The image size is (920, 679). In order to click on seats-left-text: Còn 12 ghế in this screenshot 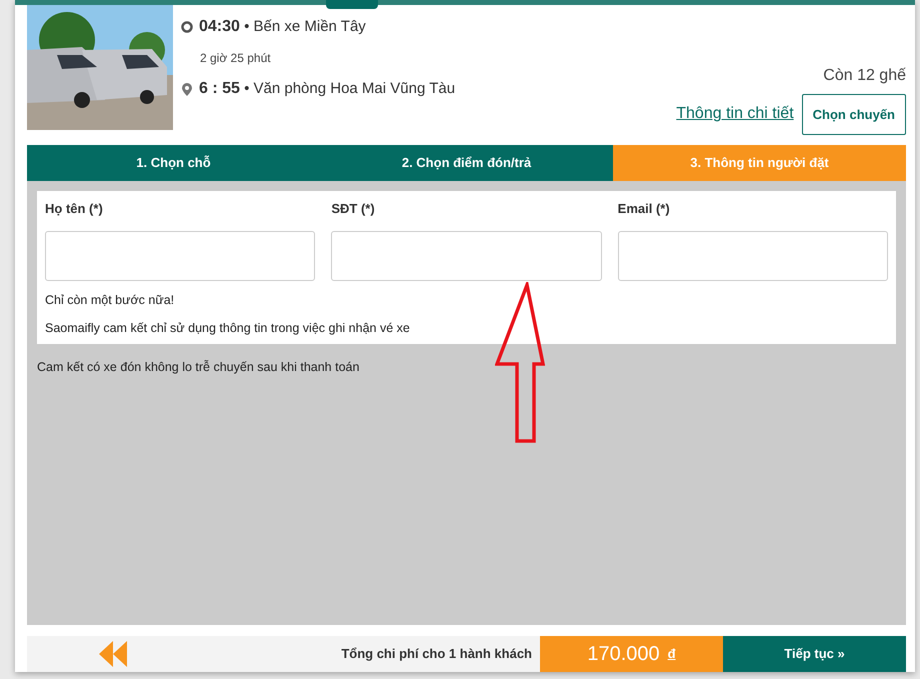, I will do `click(864, 76)`.